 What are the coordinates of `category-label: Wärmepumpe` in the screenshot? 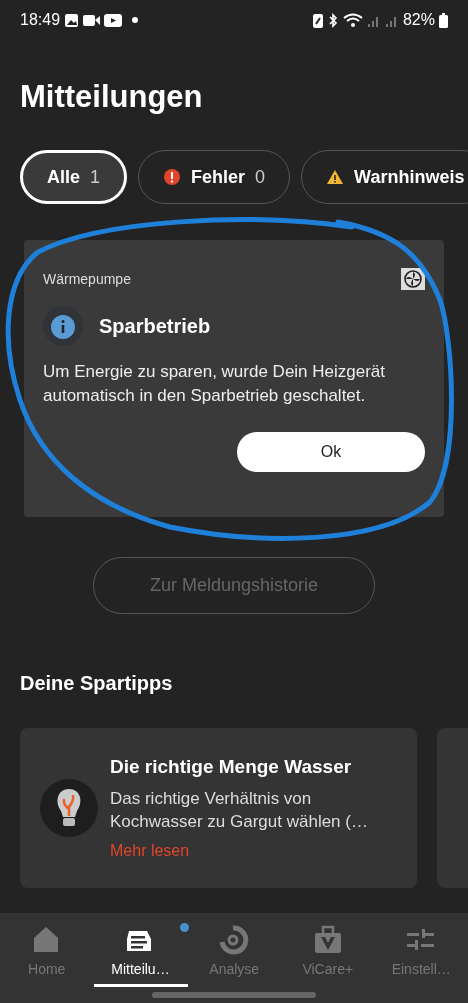 It's located at (87, 279).